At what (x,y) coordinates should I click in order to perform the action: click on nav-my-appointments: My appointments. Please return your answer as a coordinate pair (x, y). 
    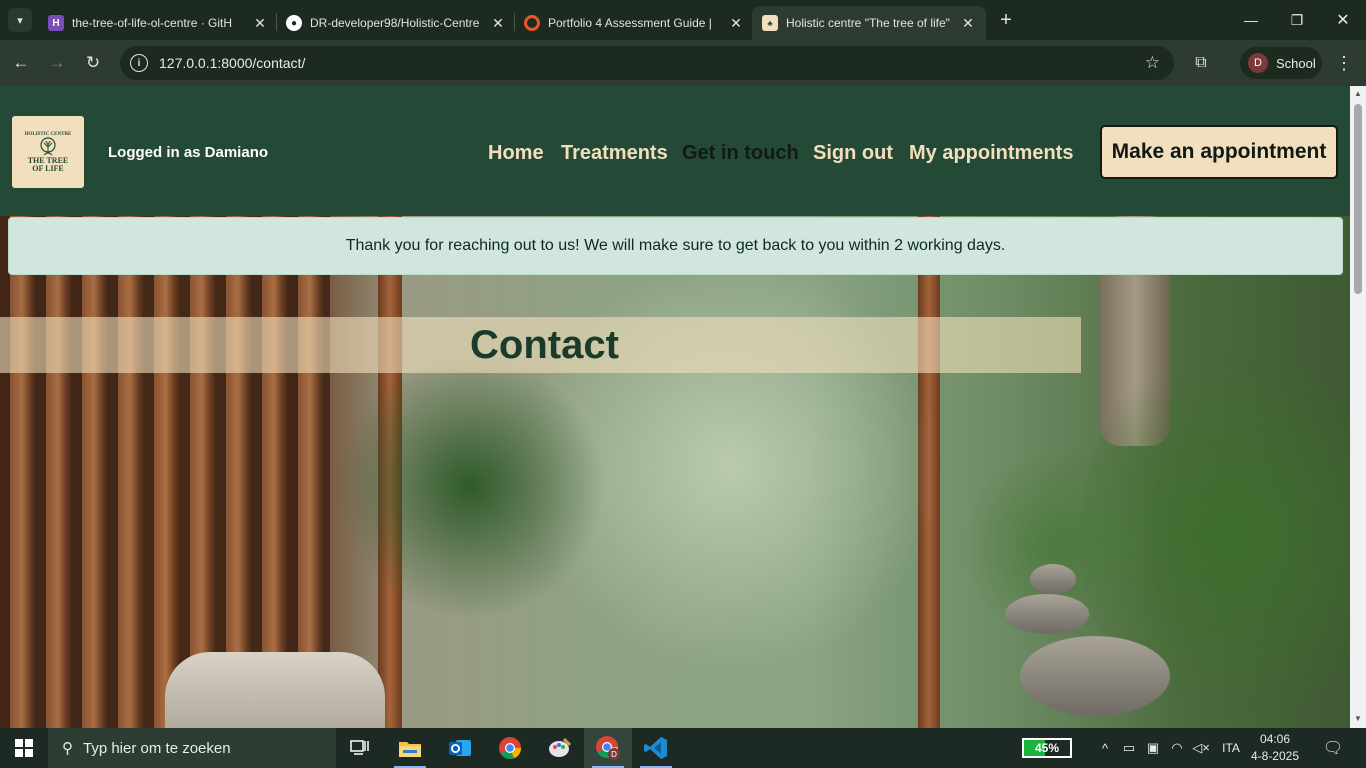
    Looking at the image, I should click on (991, 153).